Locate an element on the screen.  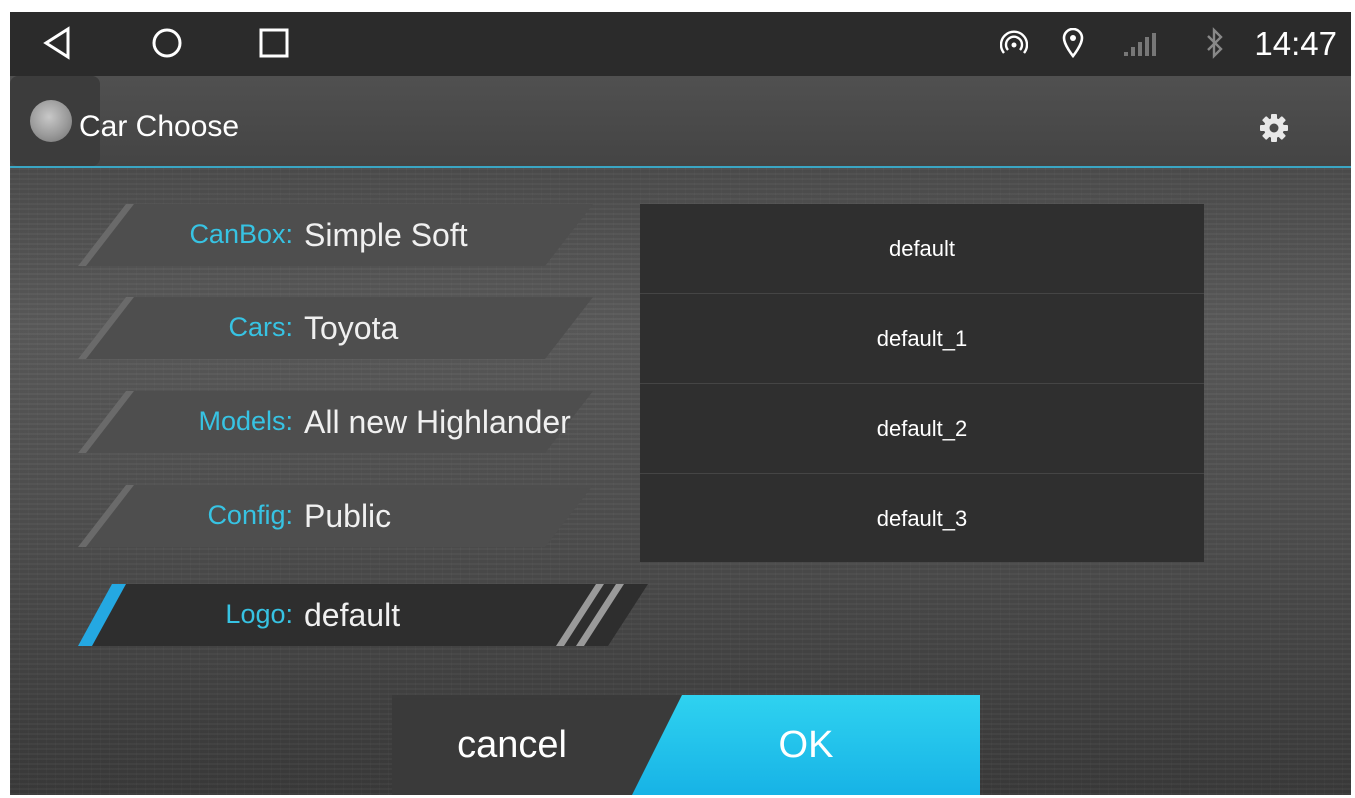
models-label: Models: is located at coordinates (245, 421).